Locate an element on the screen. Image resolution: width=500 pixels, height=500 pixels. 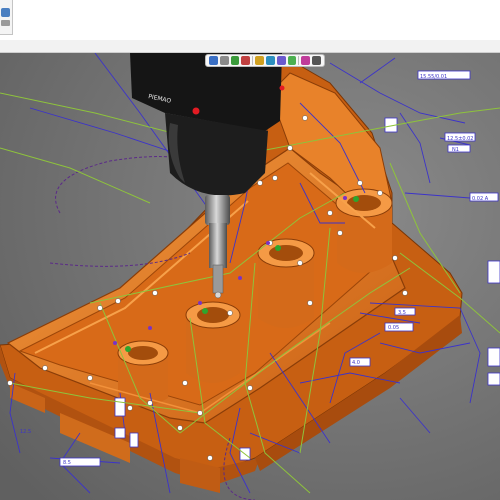
view-toolbar is located at coordinates (265, 60).